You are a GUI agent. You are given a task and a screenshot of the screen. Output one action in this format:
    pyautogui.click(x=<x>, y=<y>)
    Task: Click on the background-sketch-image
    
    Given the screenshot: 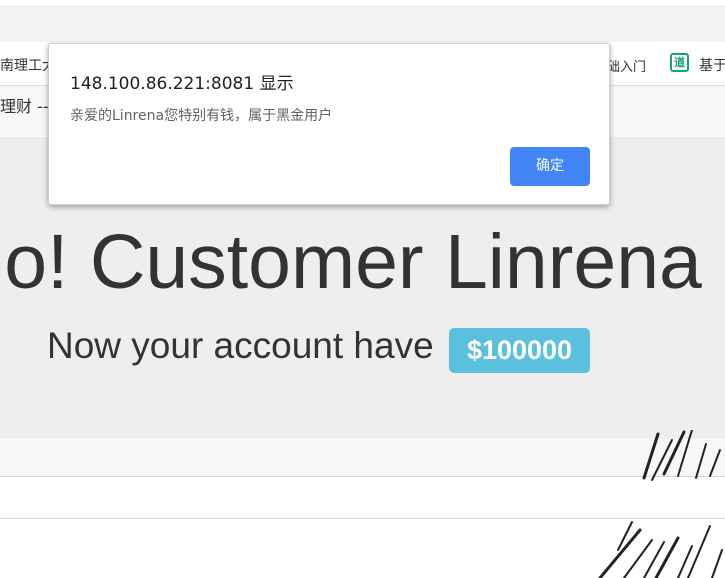 What is the action you would take?
    pyautogui.click(x=660, y=504)
    